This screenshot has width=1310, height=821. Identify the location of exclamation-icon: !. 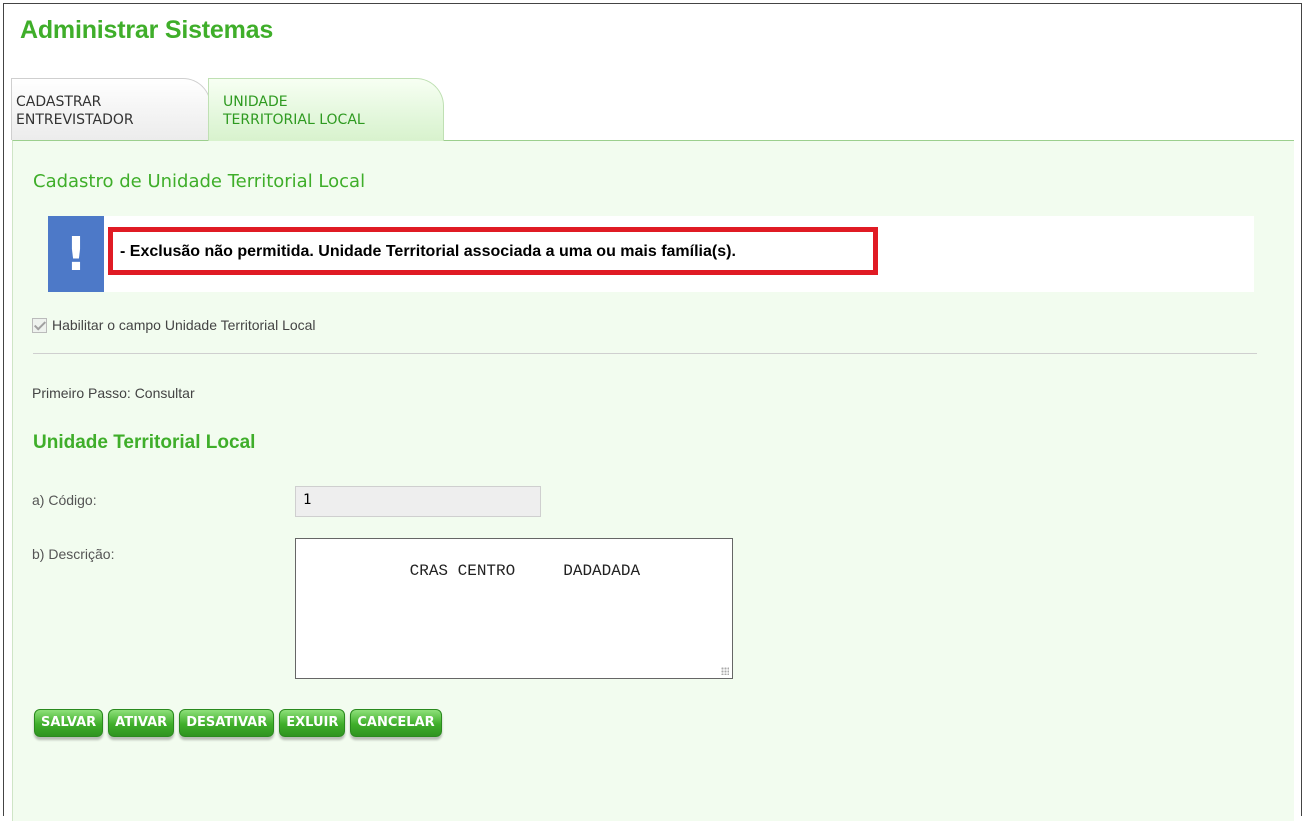
(76, 254).